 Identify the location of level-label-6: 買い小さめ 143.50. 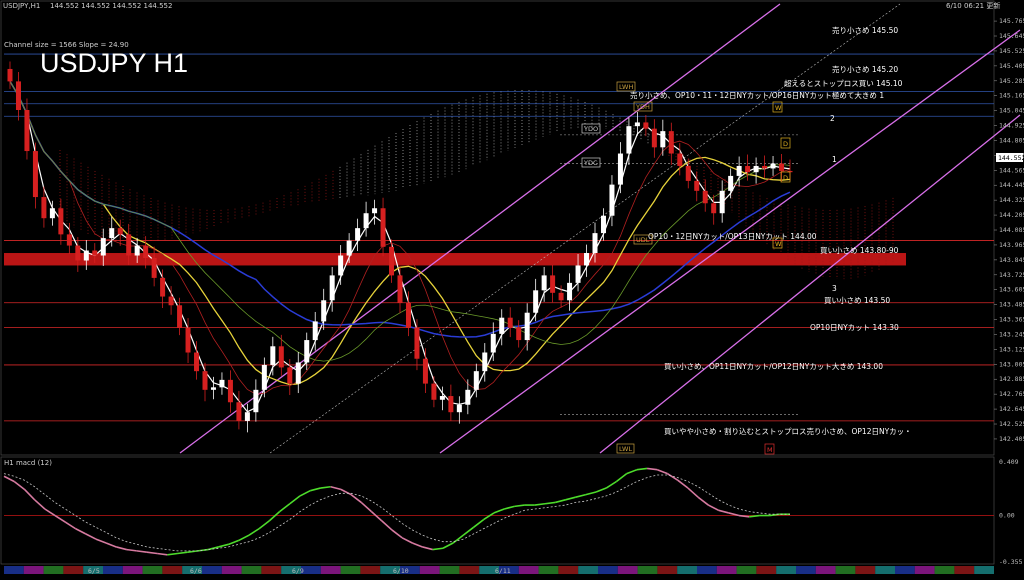
(857, 300).